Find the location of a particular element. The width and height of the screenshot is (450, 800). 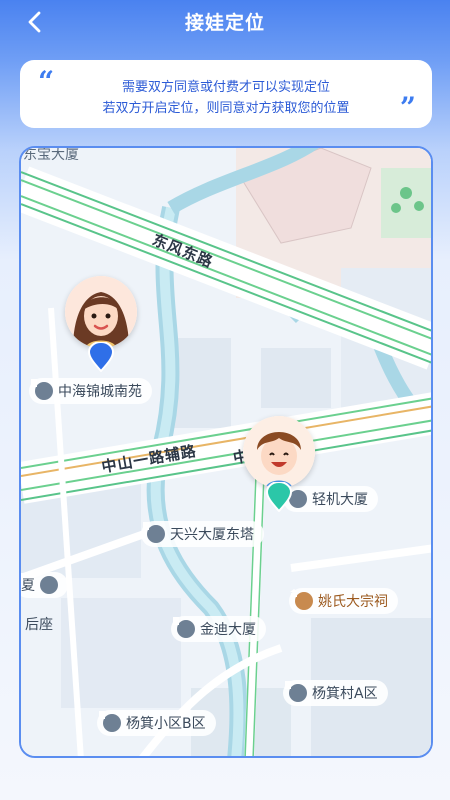

page-title: 接娃定位 is located at coordinates (224, 23).